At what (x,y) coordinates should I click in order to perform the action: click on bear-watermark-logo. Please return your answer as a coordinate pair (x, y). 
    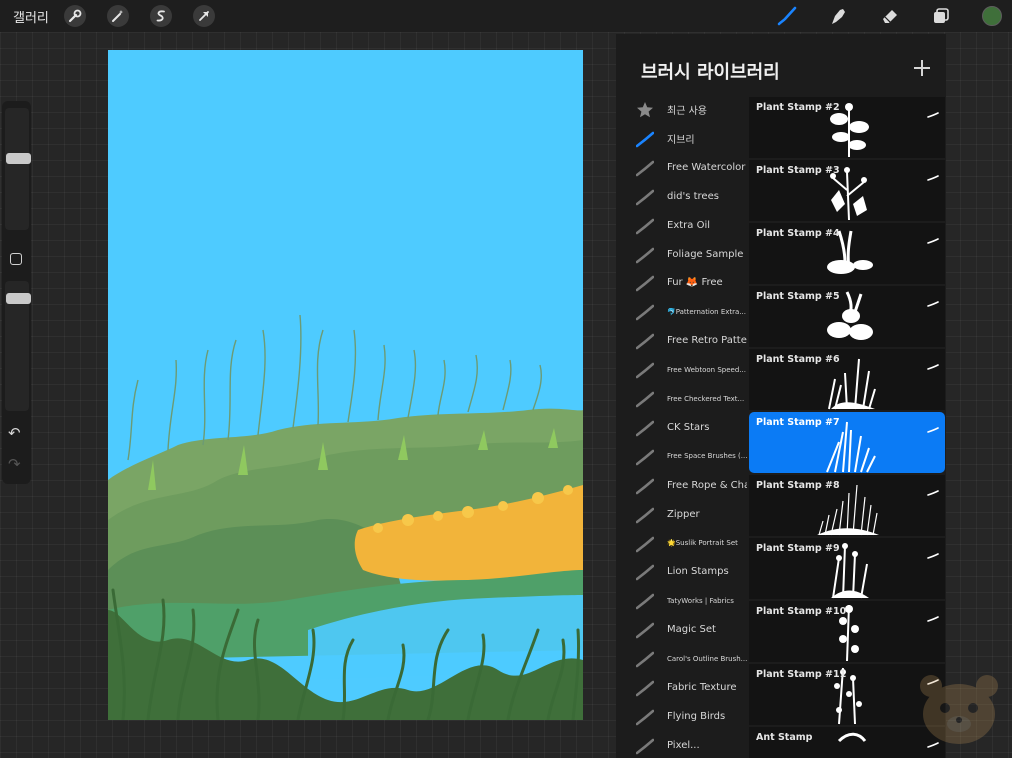
    Looking at the image, I should click on (959, 709).